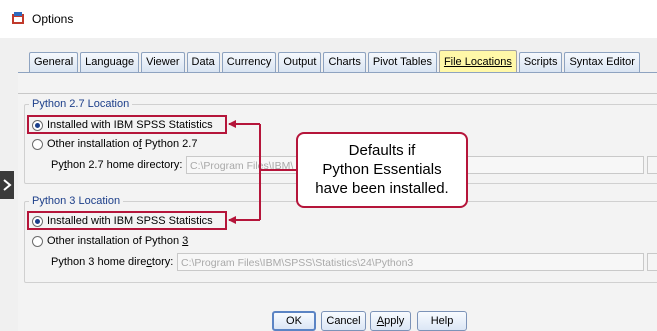 This screenshot has width=657, height=331. I want to click on left-edge-badge, so click(7, 185).